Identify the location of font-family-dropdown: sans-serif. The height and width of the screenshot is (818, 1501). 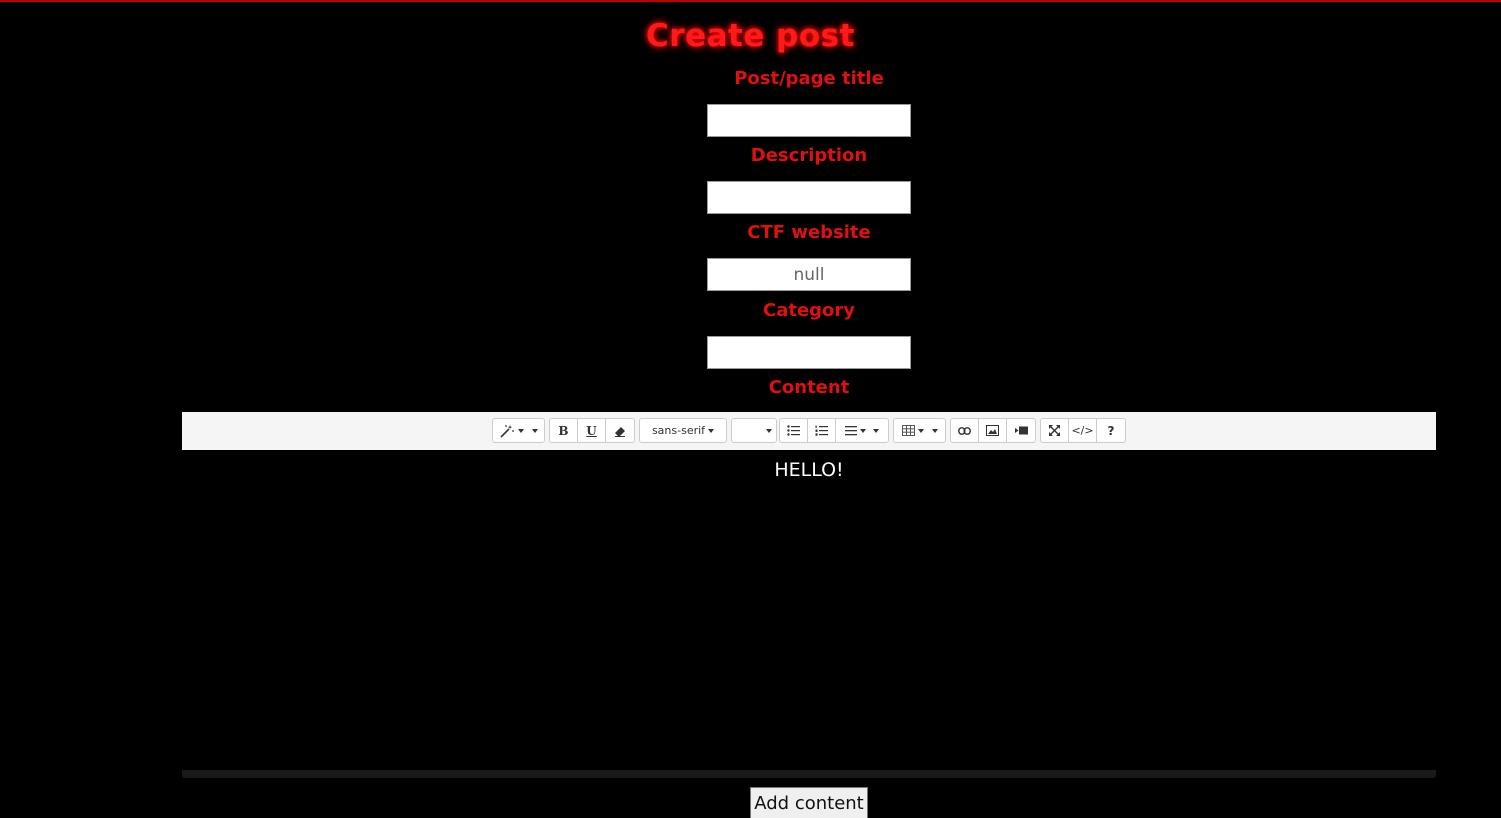
(683, 430).